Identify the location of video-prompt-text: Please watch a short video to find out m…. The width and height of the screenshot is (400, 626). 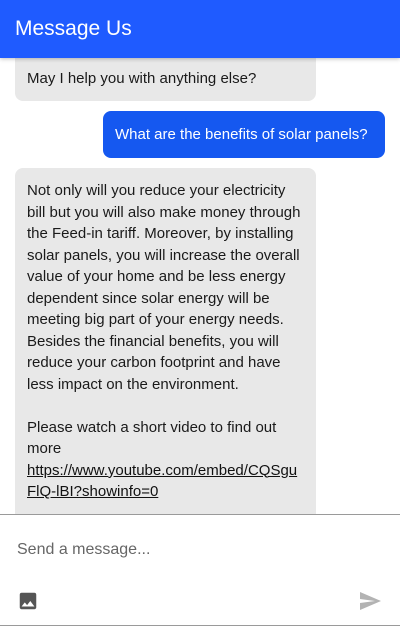
(152, 438).